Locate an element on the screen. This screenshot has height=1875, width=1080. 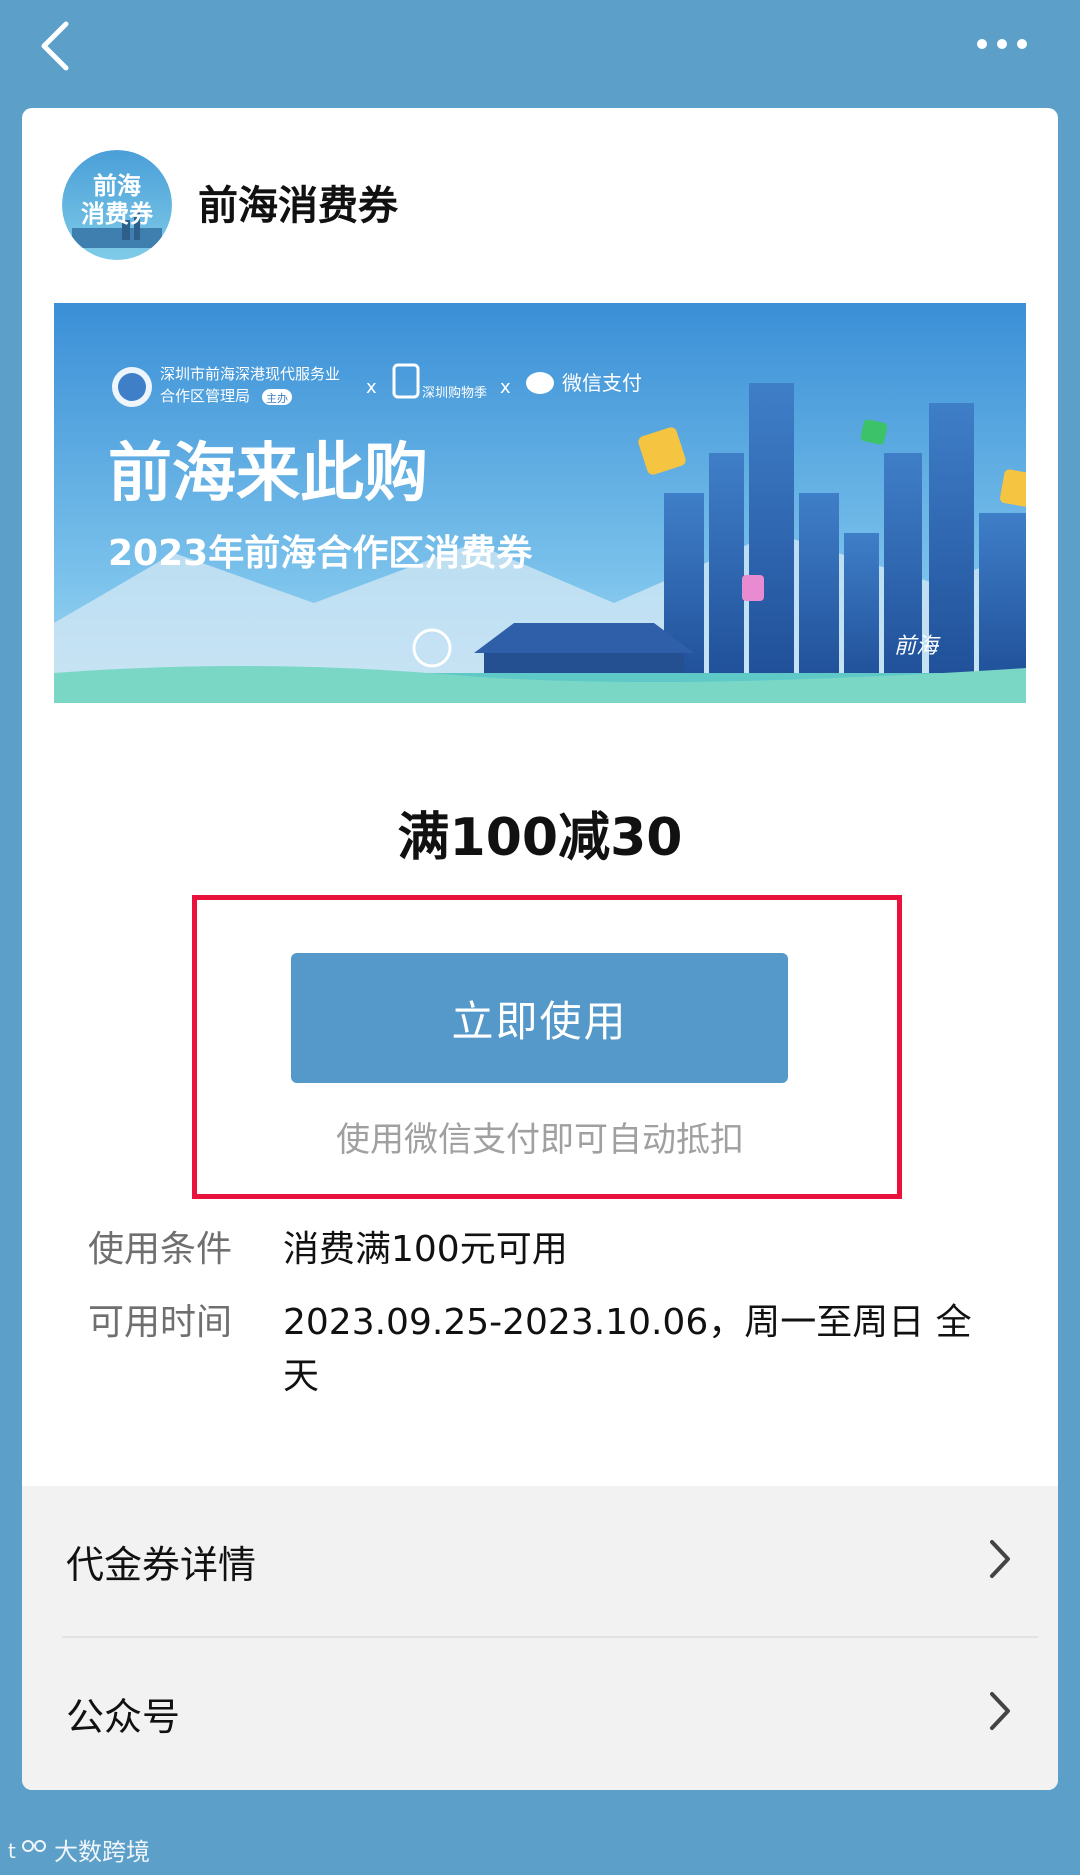
svg-text: 2023年前海合作区消费券 is located at coordinates (320, 553).